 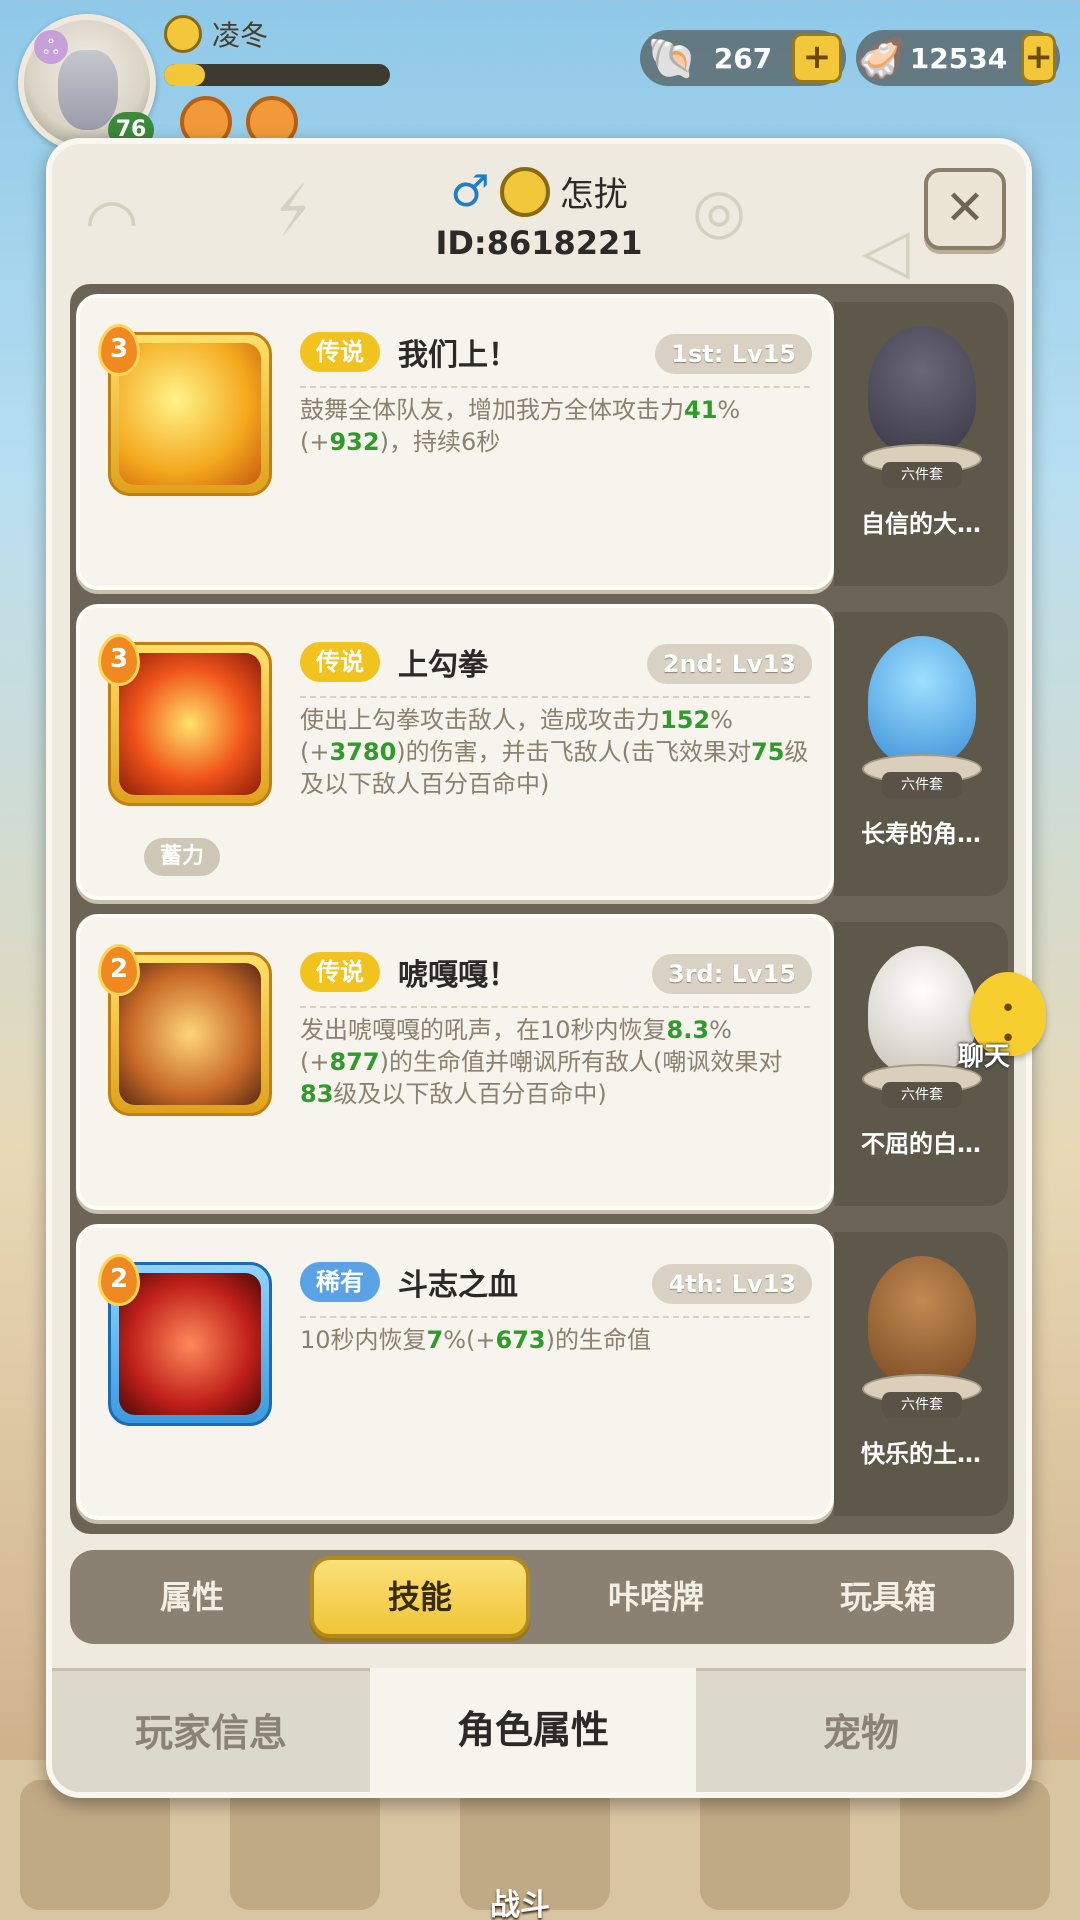 I want to click on skill-desc-part: 发出唬嘎嘎的吼声，在10秒内恢复, so click(x=483, y=1030).